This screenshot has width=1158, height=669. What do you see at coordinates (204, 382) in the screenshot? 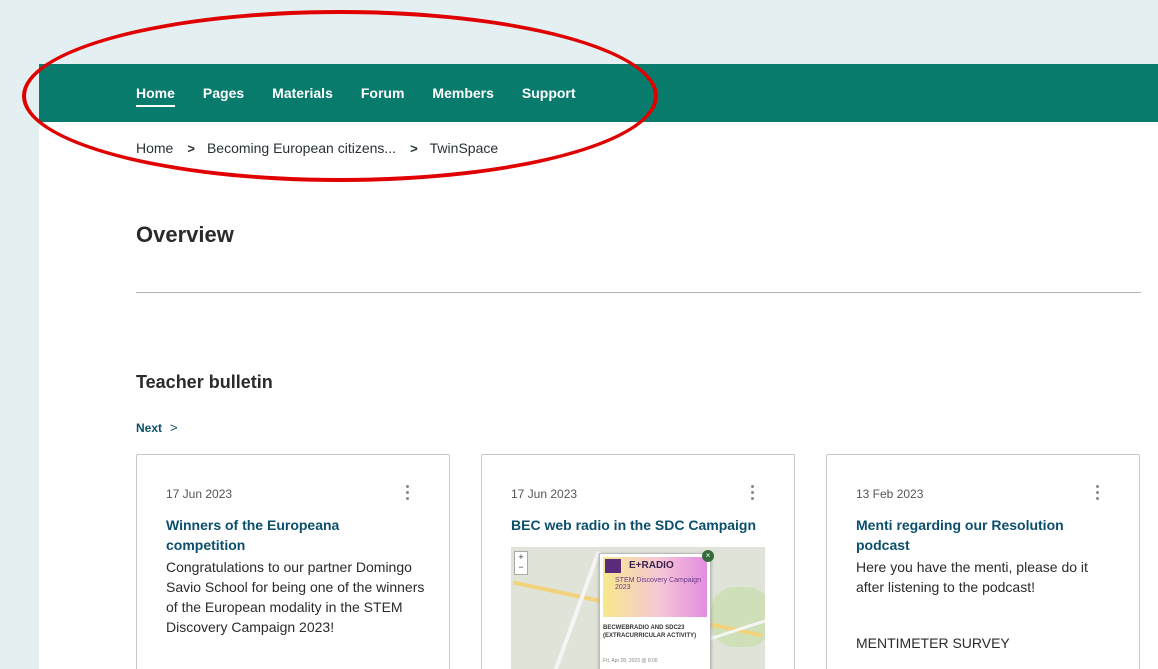
I see `section-title: Teacher bulletin` at bounding box center [204, 382].